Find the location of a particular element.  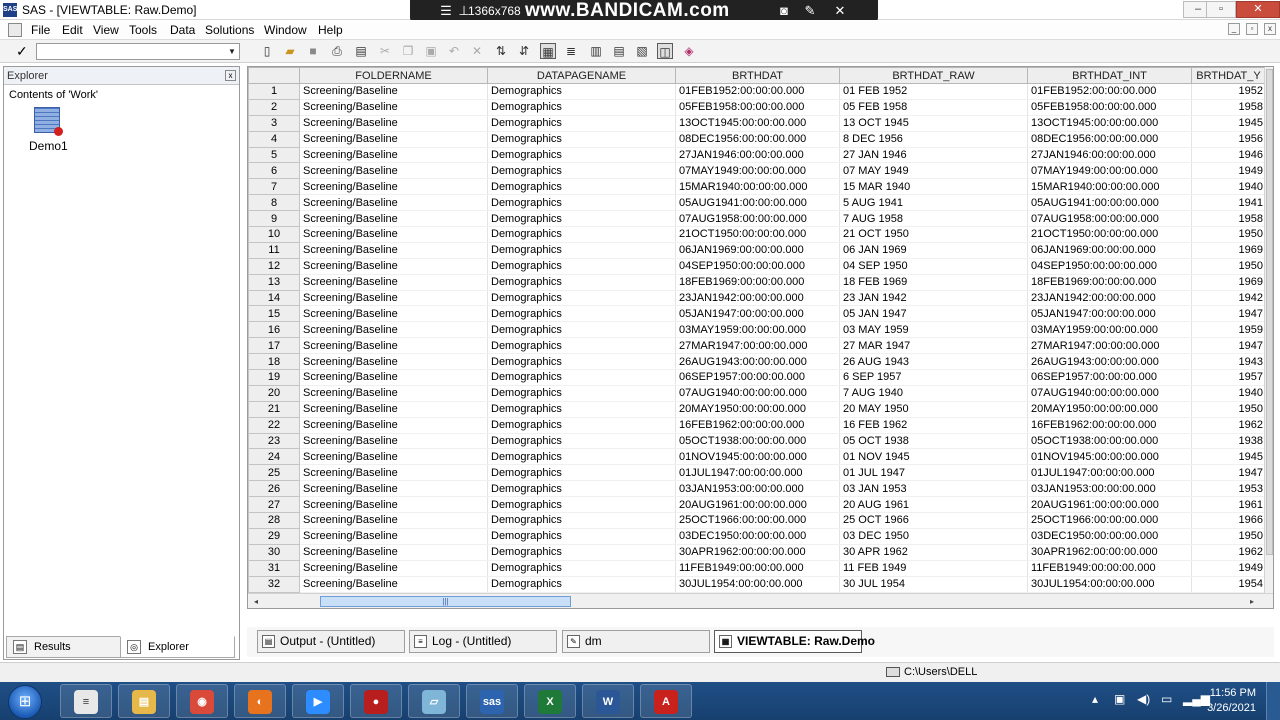

table-cell: 25 OCT 1966 is located at coordinates (933, 520).